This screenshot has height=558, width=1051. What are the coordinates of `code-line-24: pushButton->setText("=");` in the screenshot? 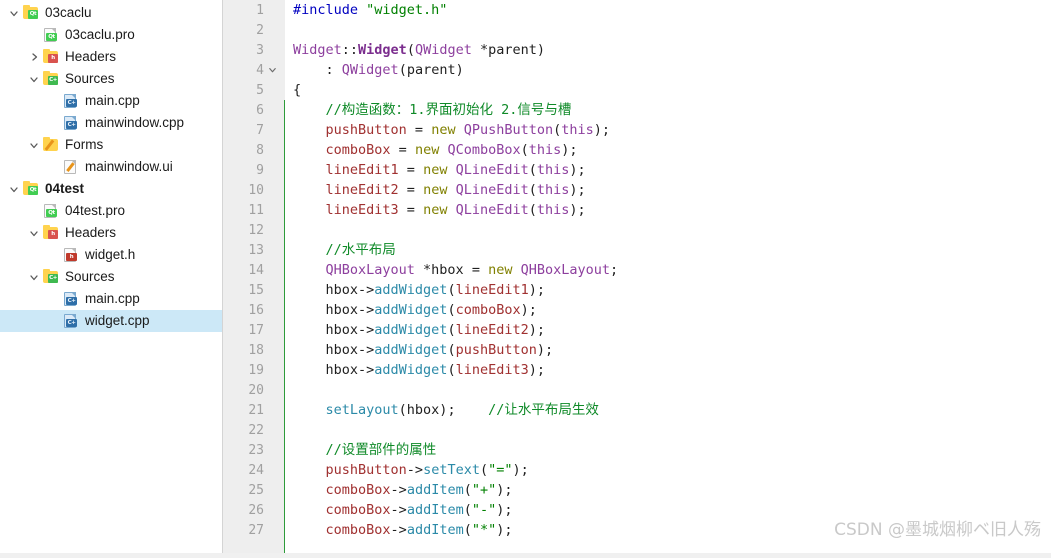 It's located at (672, 470).